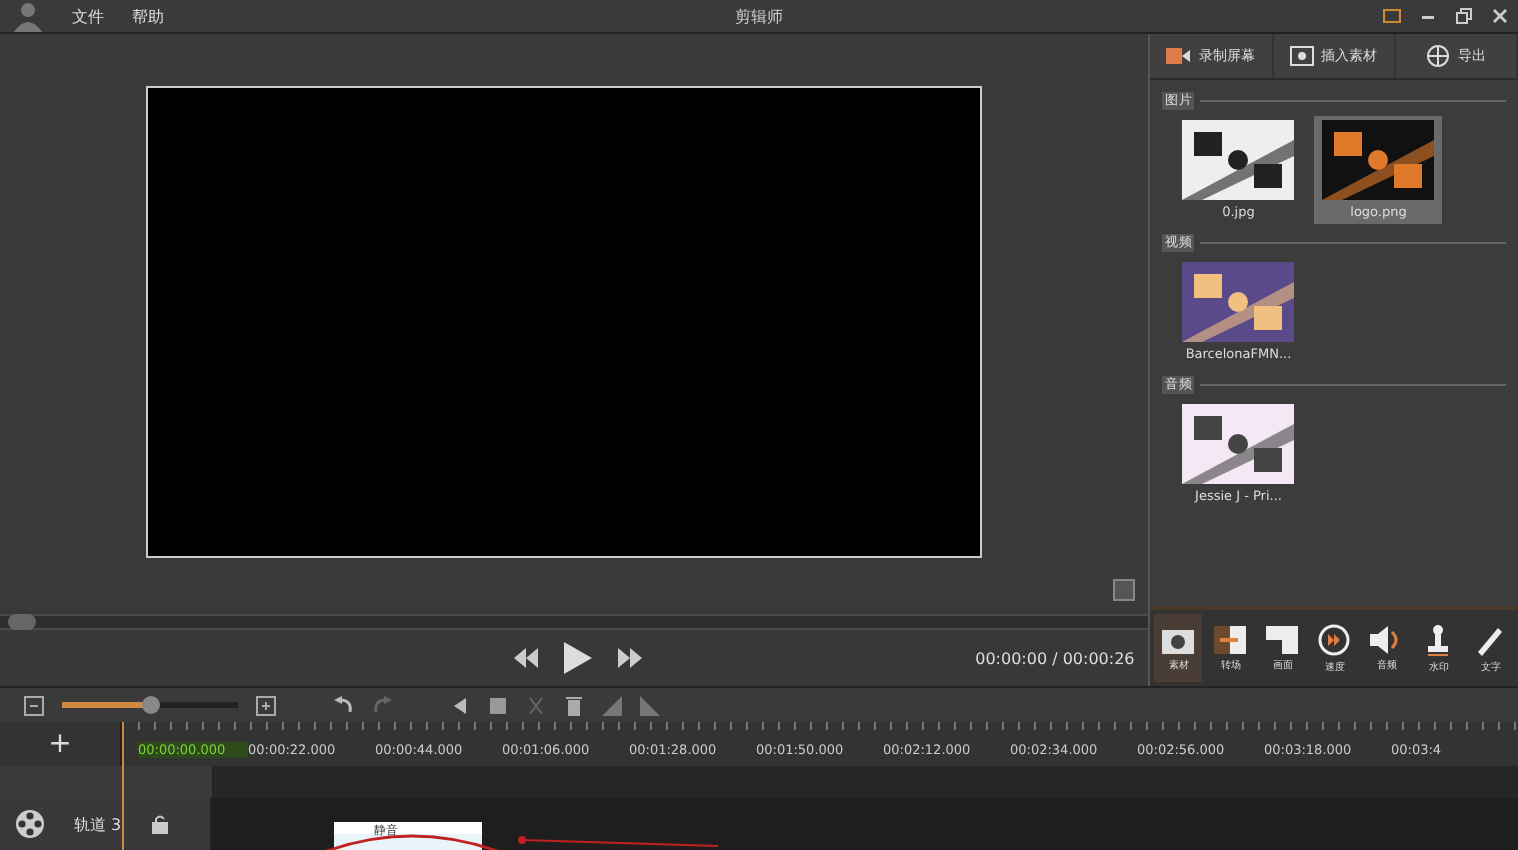 The width and height of the screenshot is (1518, 850). Describe the element at coordinates (34, 705) in the screenshot. I see `zoom-out-icon` at that location.